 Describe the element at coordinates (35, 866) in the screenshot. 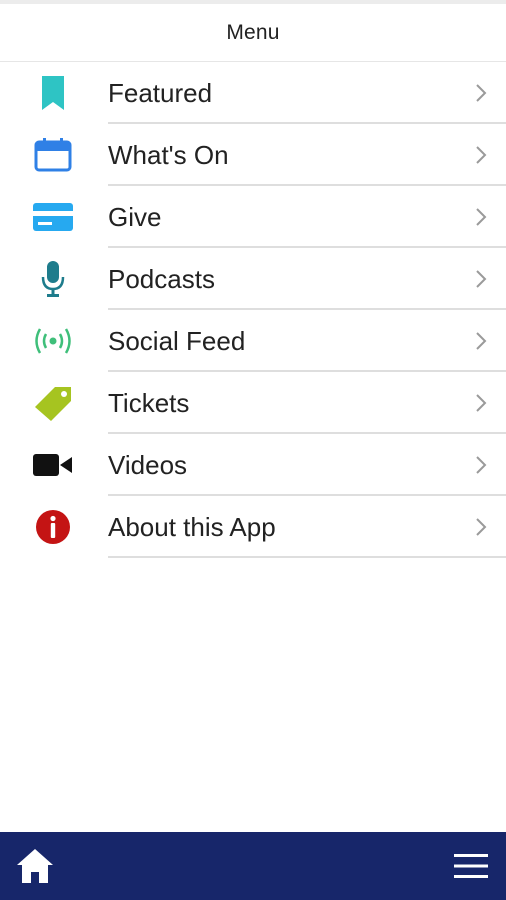

I see `home-icon` at that location.